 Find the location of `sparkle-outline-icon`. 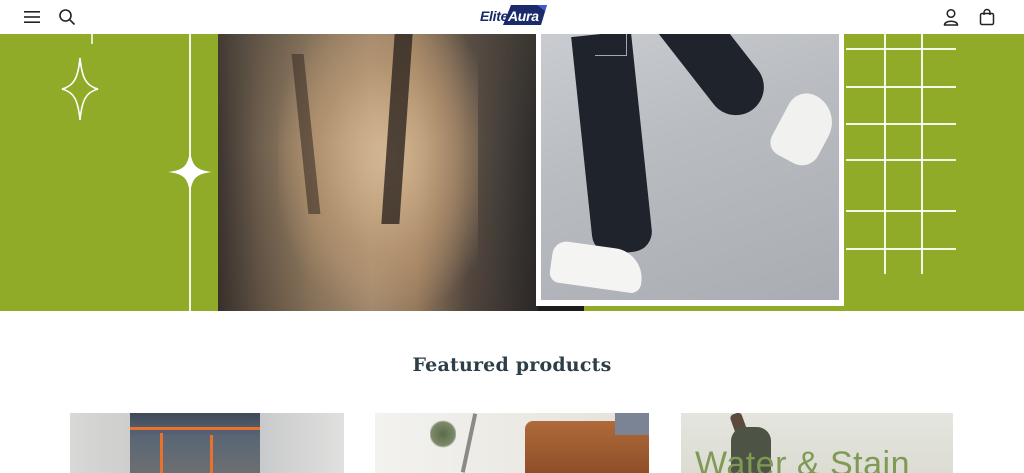

sparkle-outline-icon is located at coordinates (80, 89).